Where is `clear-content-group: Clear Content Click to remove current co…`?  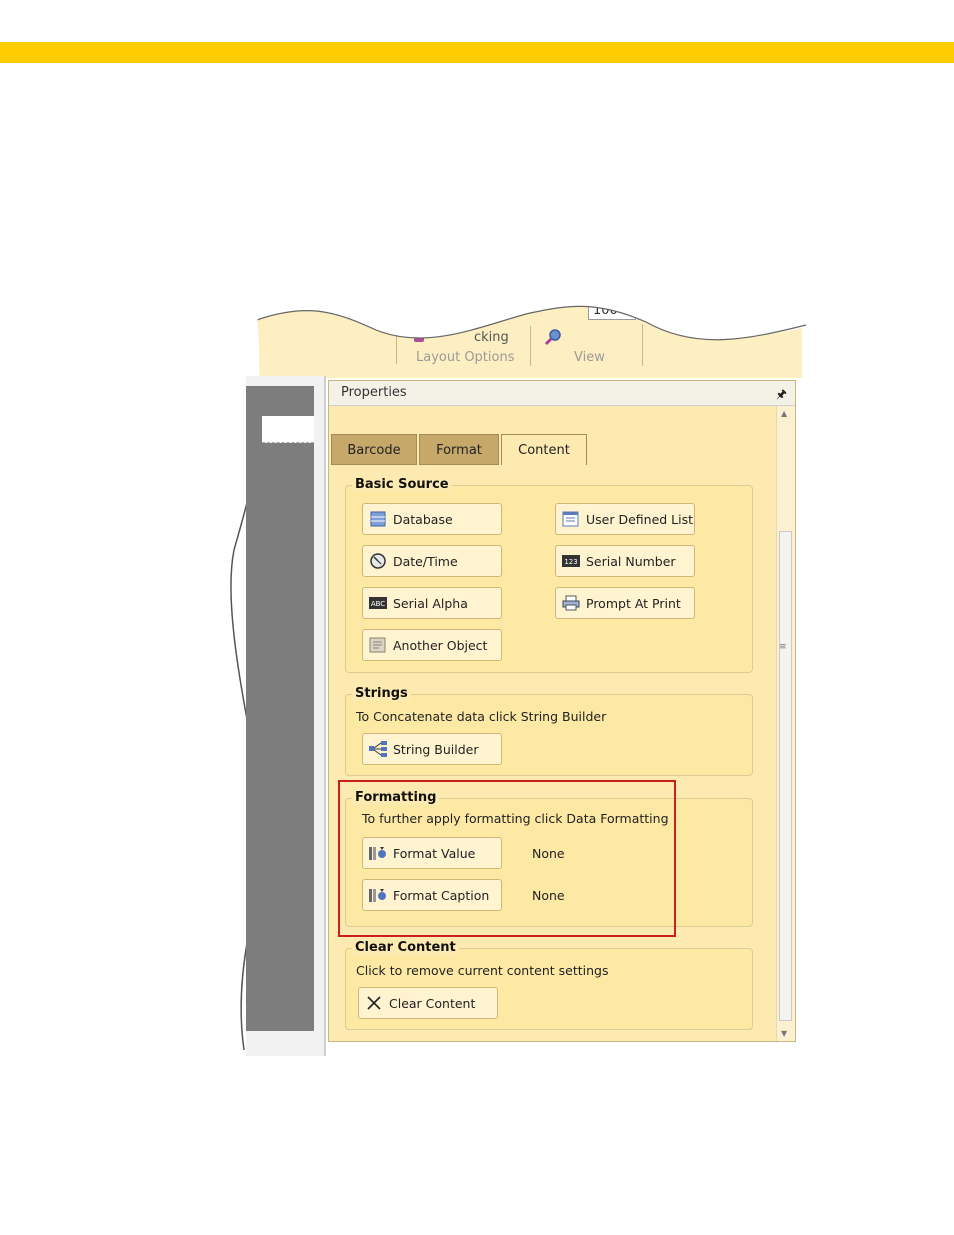 clear-content-group: Clear Content Click to remove current co… is located at coordinates (549, 985).